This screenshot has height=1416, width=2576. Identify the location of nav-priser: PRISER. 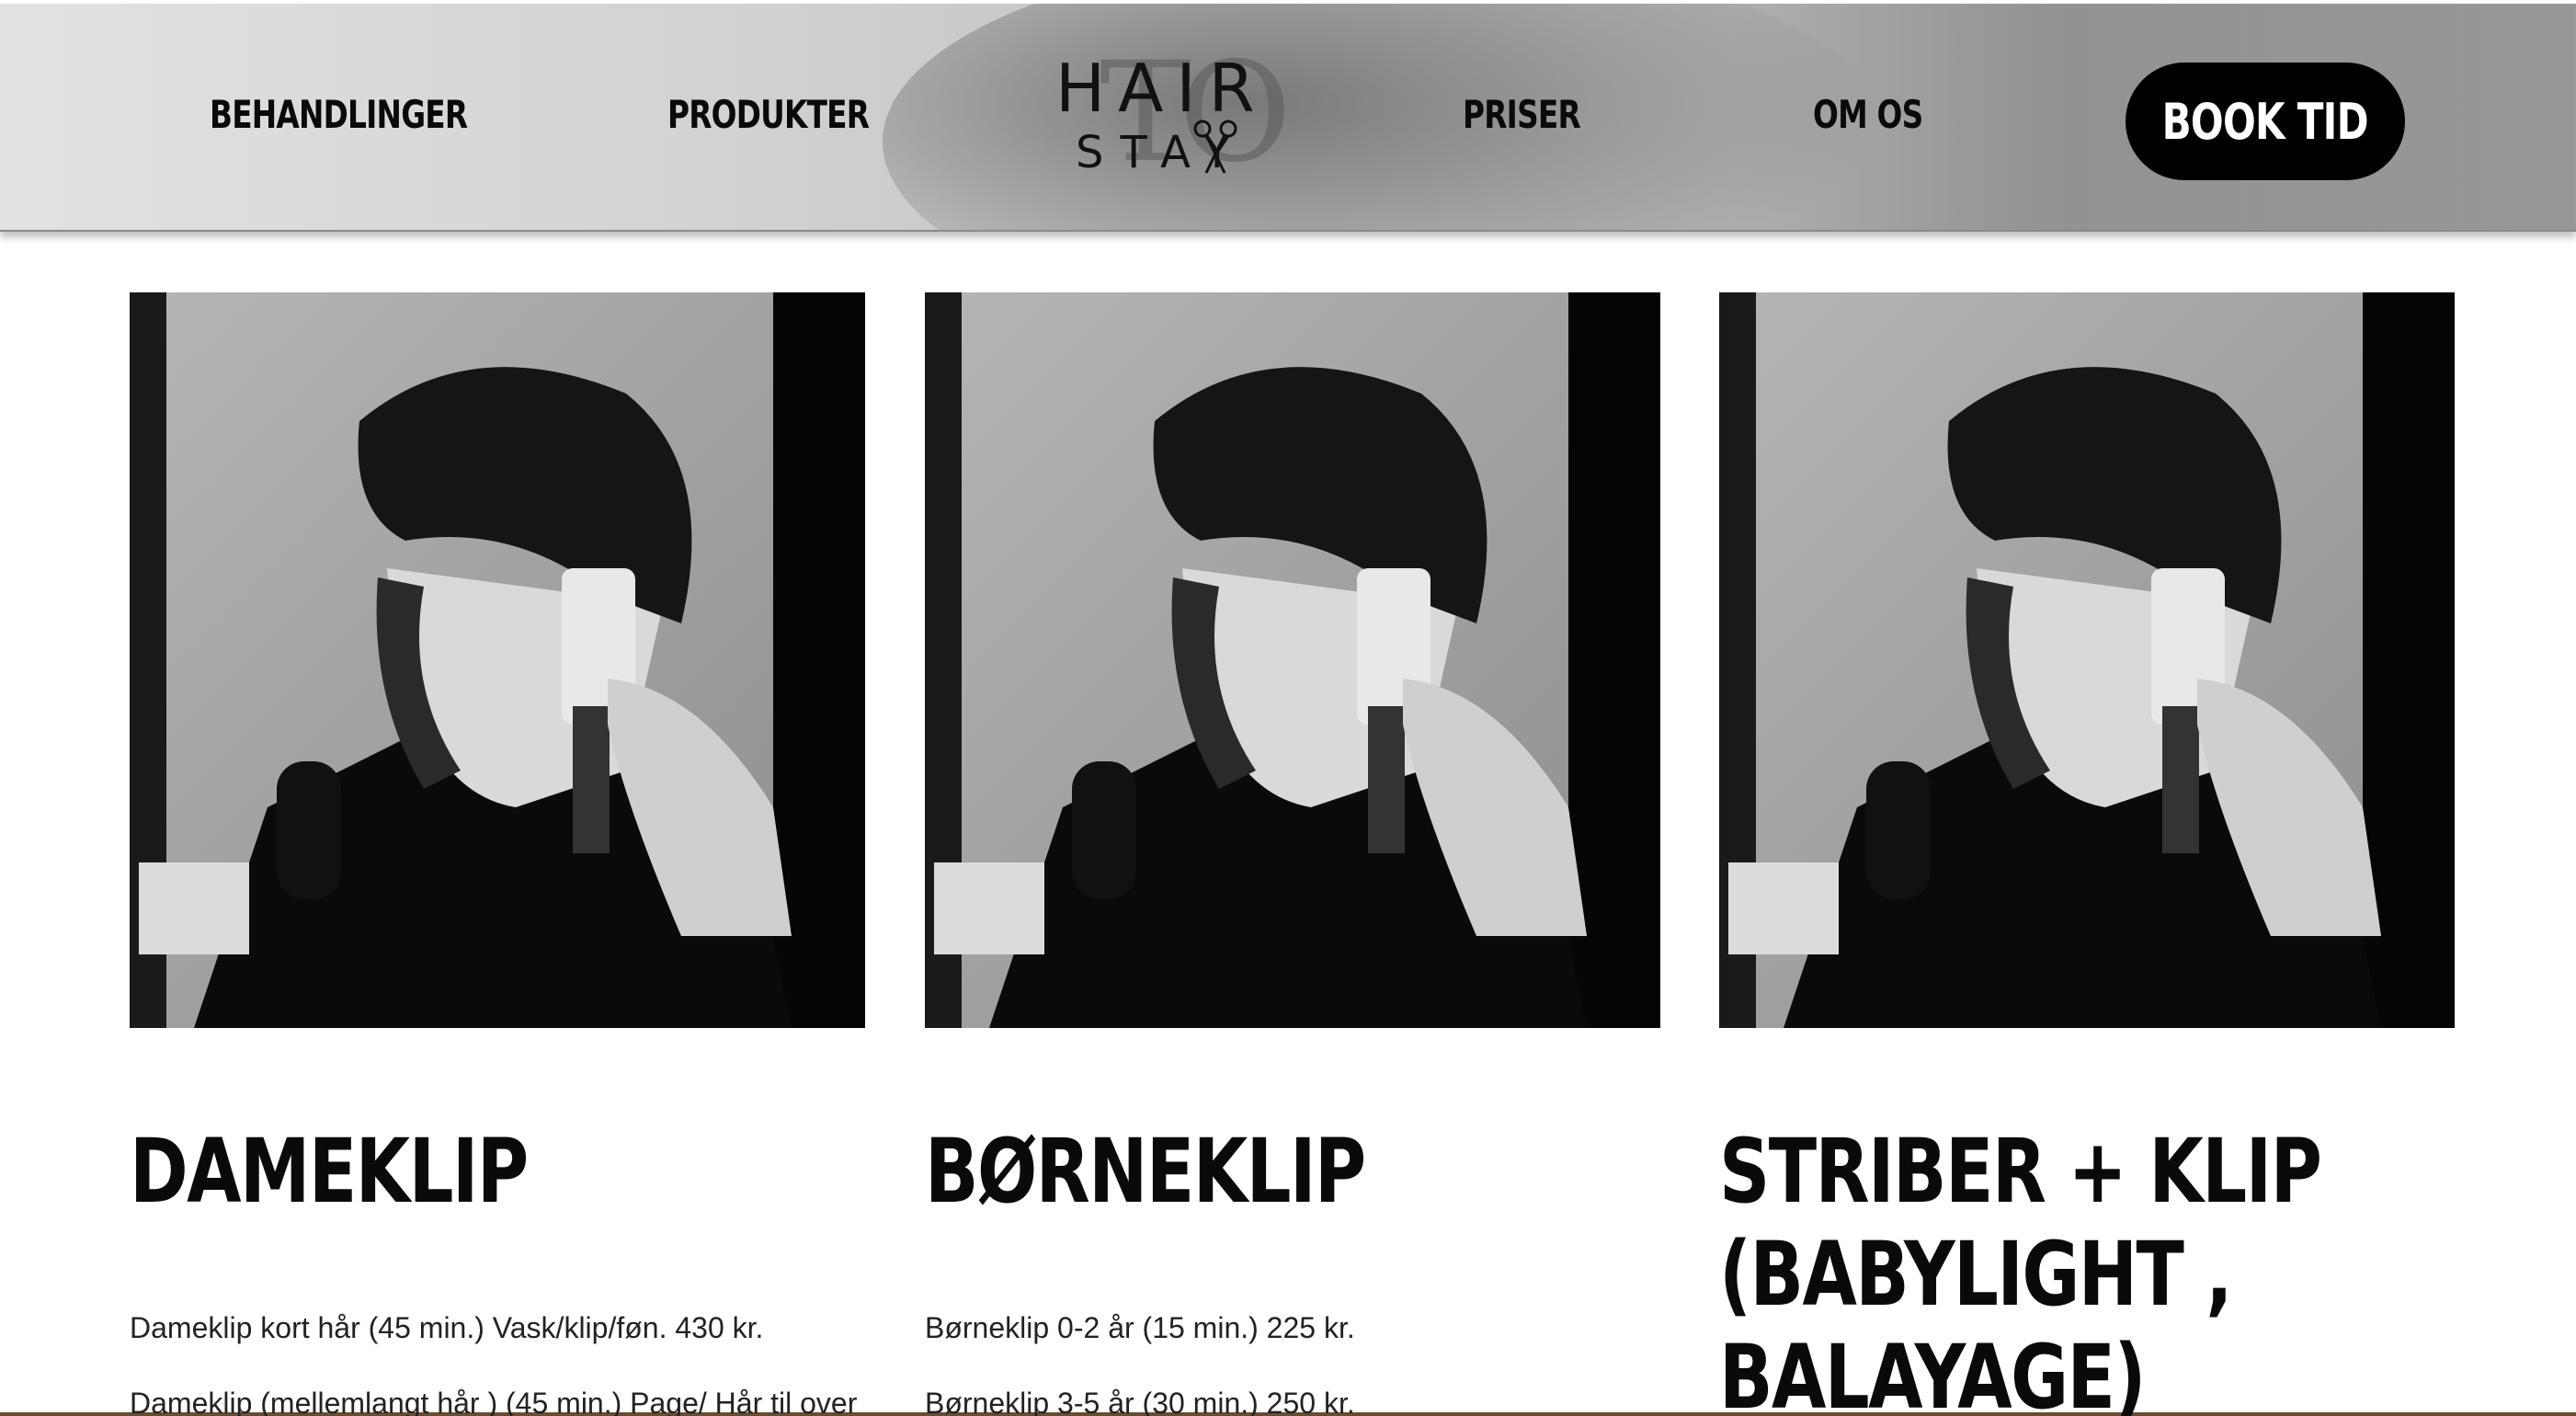
(1522, 119).